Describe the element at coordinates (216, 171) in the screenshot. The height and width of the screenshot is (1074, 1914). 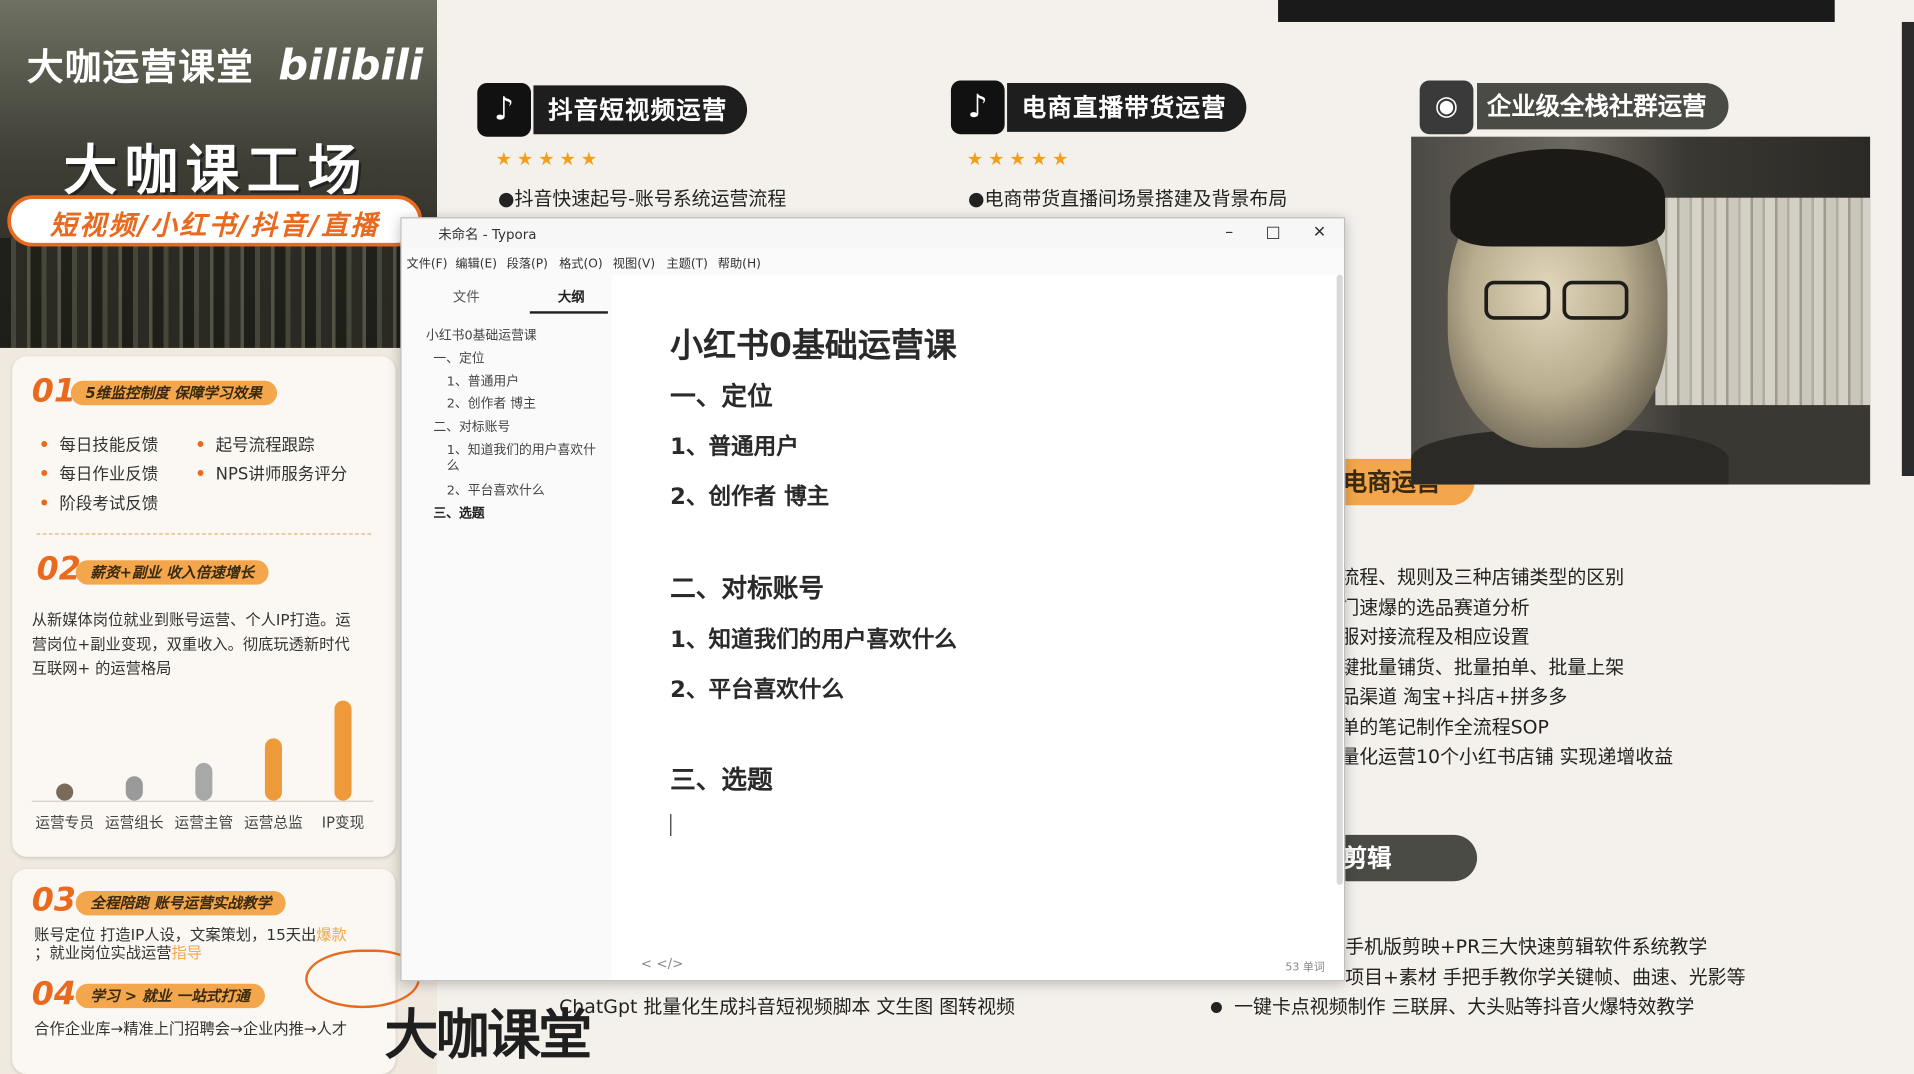
I see `hero-title: 大咖课工场` at that location.